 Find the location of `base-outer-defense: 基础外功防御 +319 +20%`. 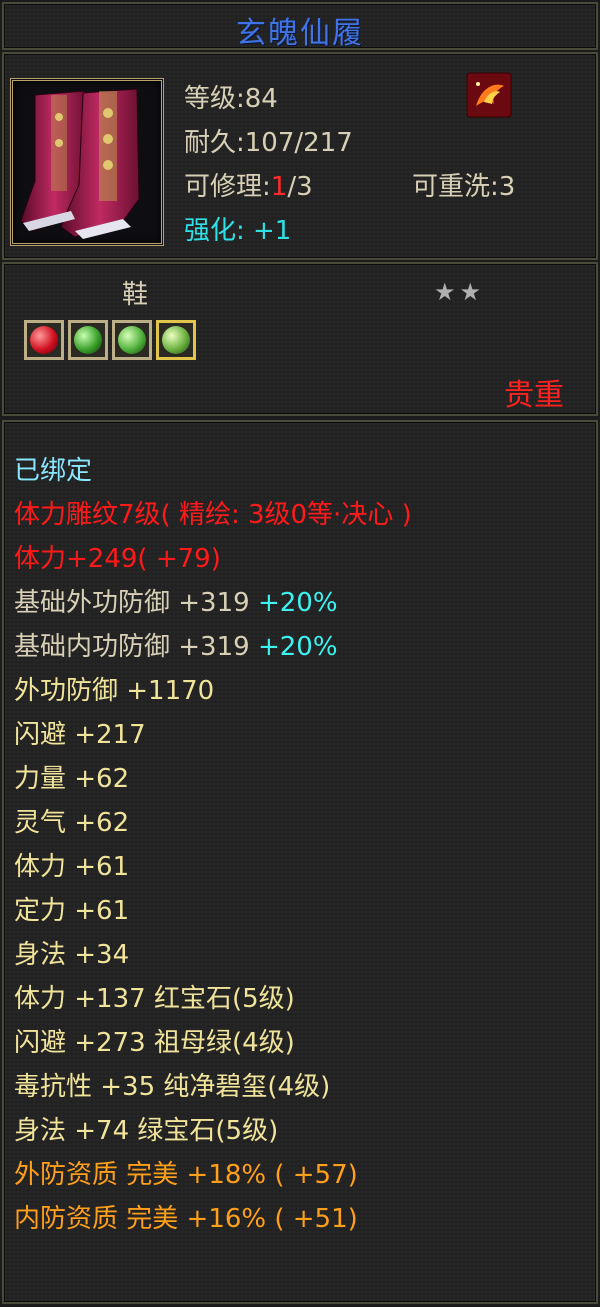

base-outer-defense: 基础外功防御 +319 +20% is located at coordinates (176, 600).